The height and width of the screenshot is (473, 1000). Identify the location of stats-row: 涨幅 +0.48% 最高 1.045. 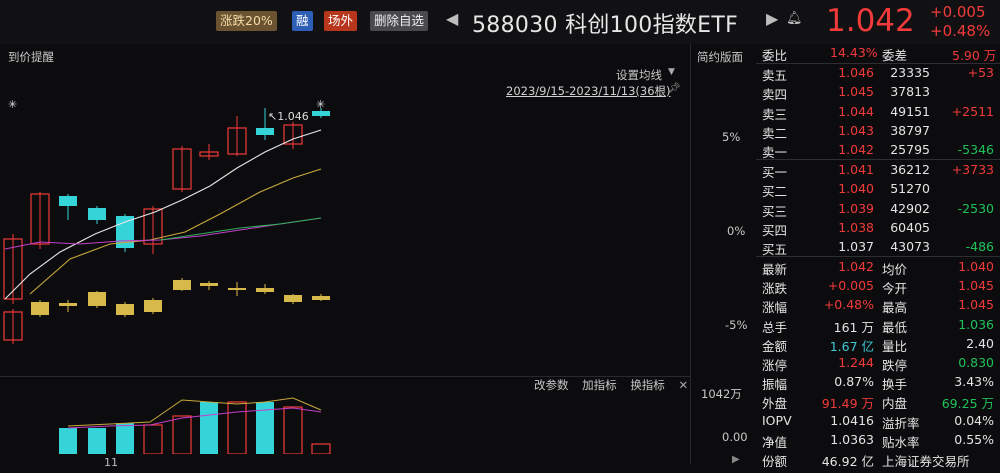
(878, 305).